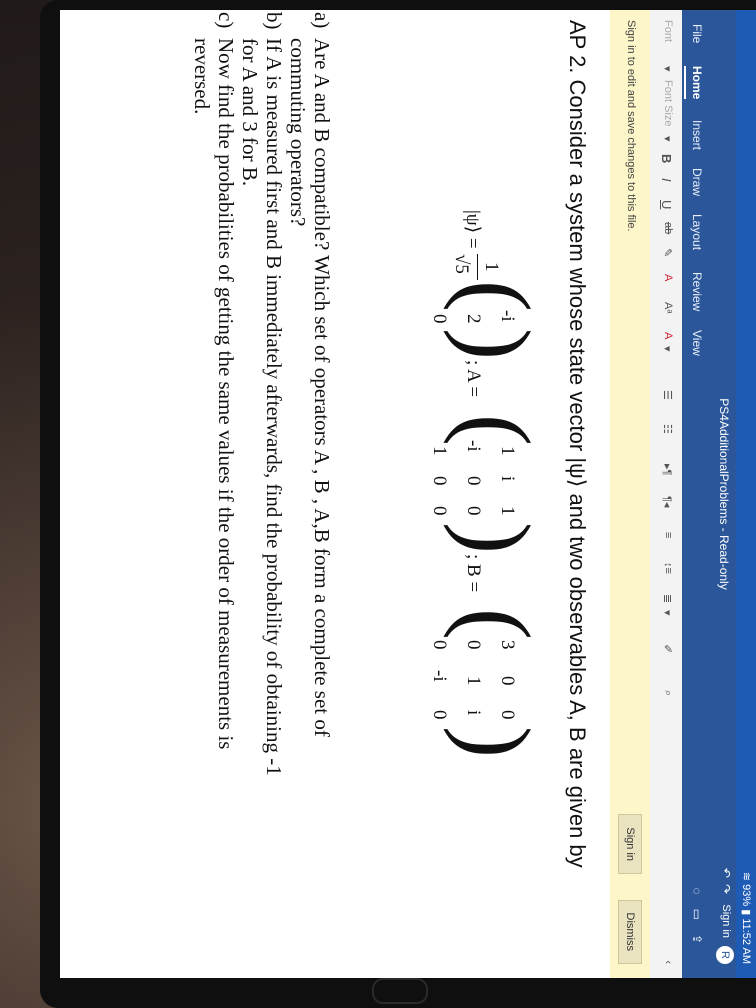 This screenshot has height=1008, width=756. Describe the element at coordinates (298, 132) in the screenshot. I see `question-a-line: commuting operators?` at that location.